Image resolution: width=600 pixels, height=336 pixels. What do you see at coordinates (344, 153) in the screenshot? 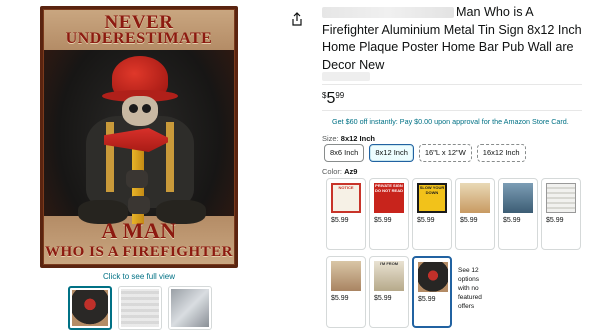
I see `size-option-8x6: 8x6 Inch` at bounding box center [344, 153].